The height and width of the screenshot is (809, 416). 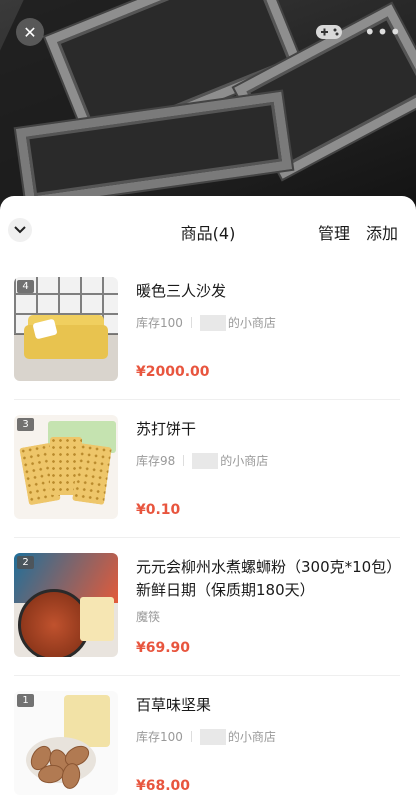 I want to click on more-button: •••, so click(x=382, y=32).